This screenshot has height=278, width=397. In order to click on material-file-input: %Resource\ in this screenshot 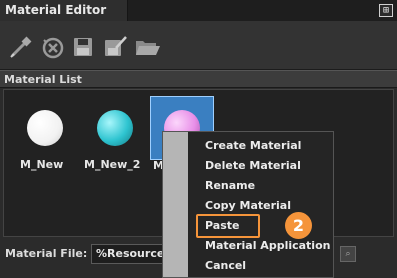, I will do `click(131, 254)`.